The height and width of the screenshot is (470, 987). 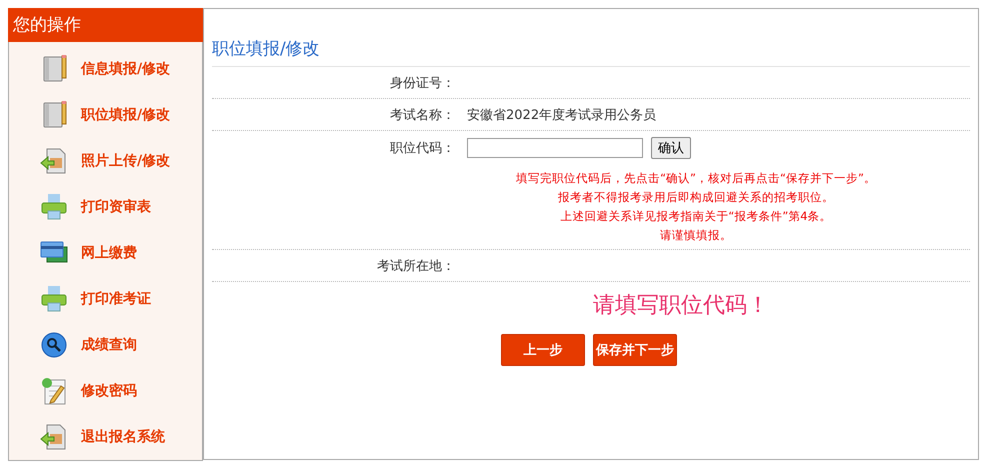 I want to click on sidebar-link: 打印准考证, so click(x=116, y=299).